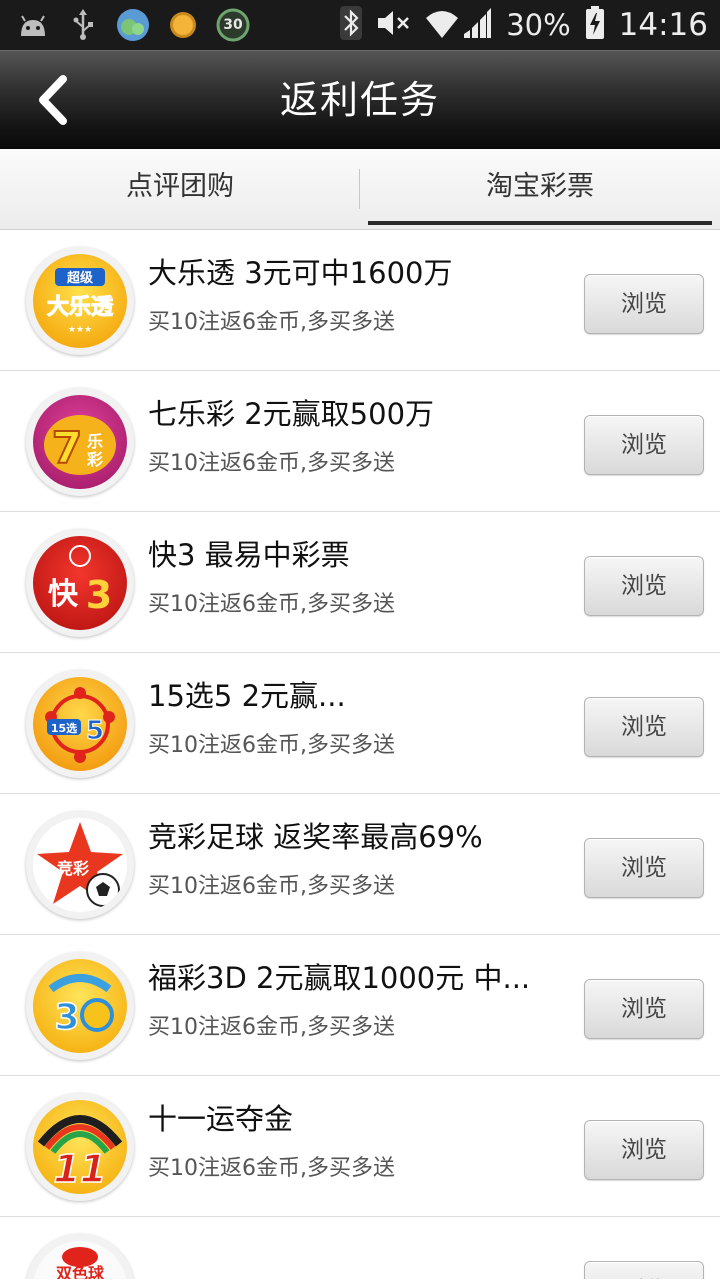 Image resolution: width=720 pixels, height=1280 pixels. What do you see at coordinates (360, 723) in the screenshot?
I see `list-item: 15选 5 15选5 2元赢... 买10注返6金币,多买多送 浏览` at bounding box center [360, 723].